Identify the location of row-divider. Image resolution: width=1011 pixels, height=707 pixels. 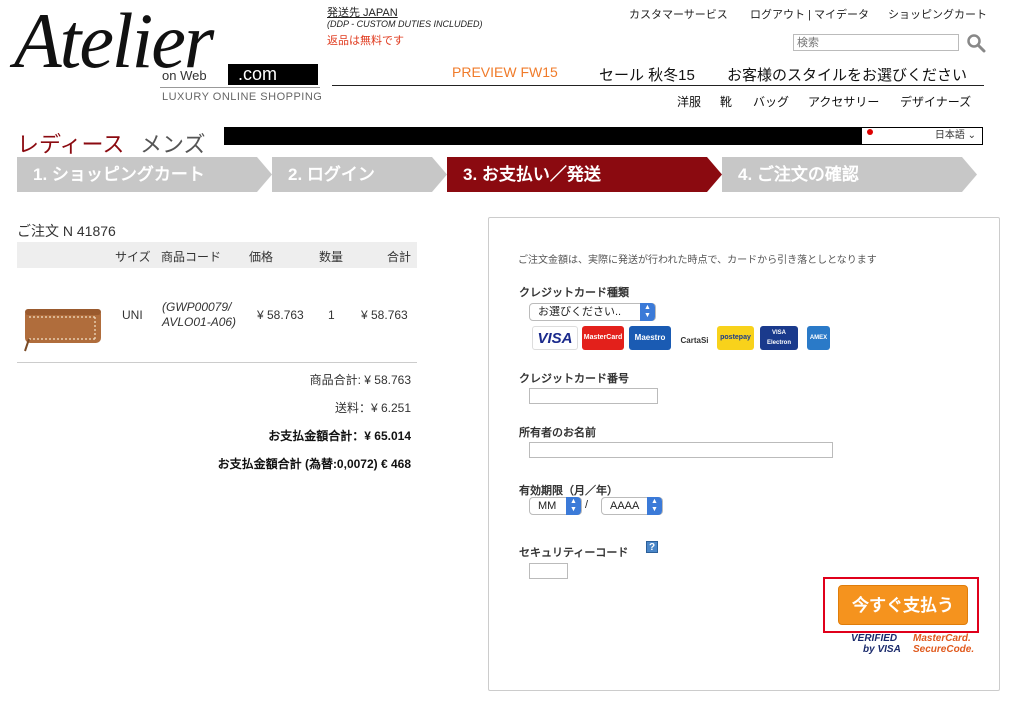
(217, 362).